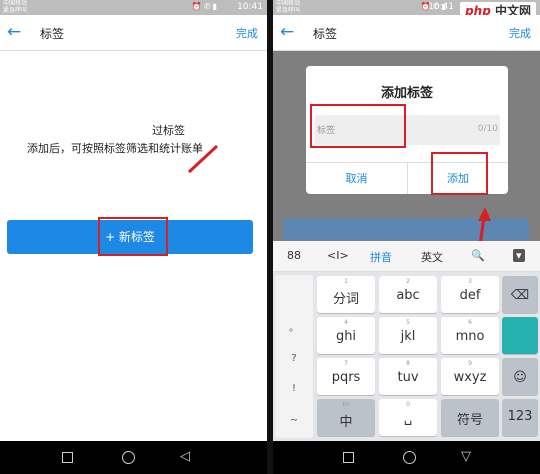  I want to click on cancel-button: 取消, so click(356, 178).